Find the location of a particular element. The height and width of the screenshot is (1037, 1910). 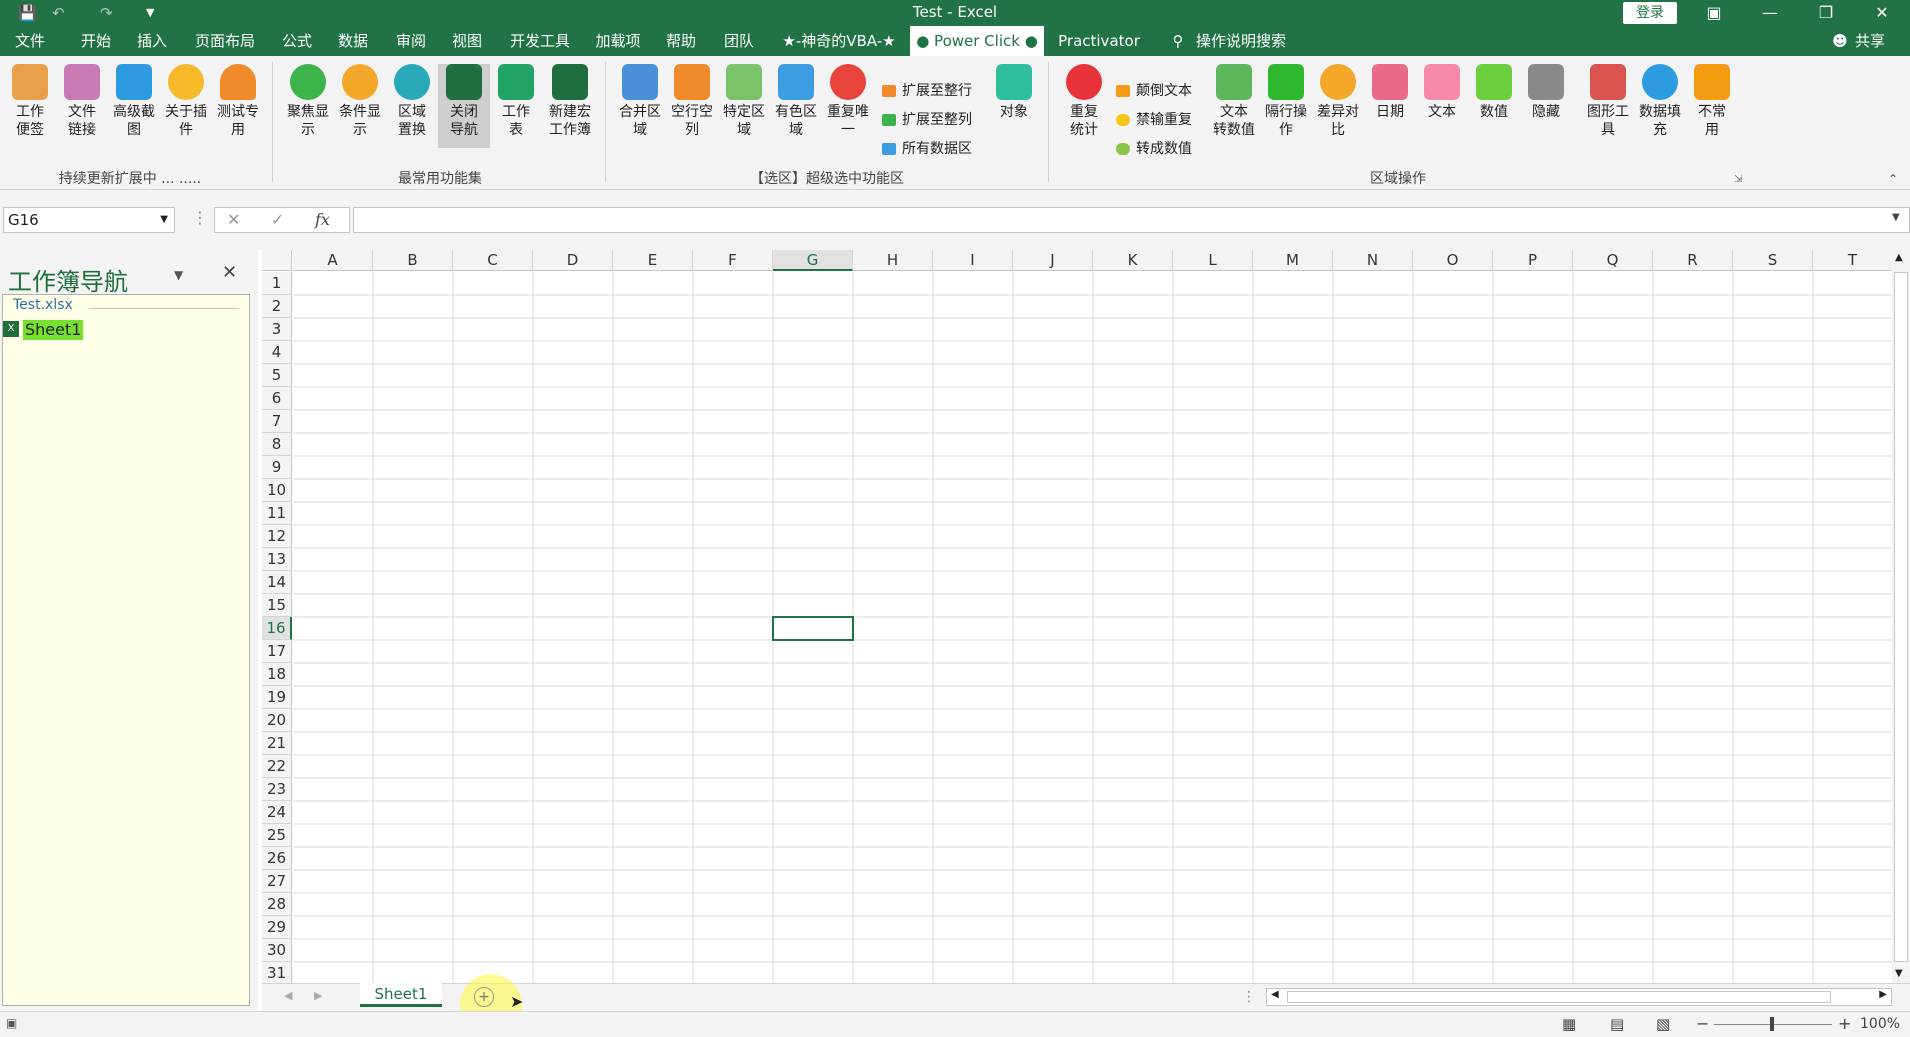

column-header-S: S is located at coordinates (1773, 260).